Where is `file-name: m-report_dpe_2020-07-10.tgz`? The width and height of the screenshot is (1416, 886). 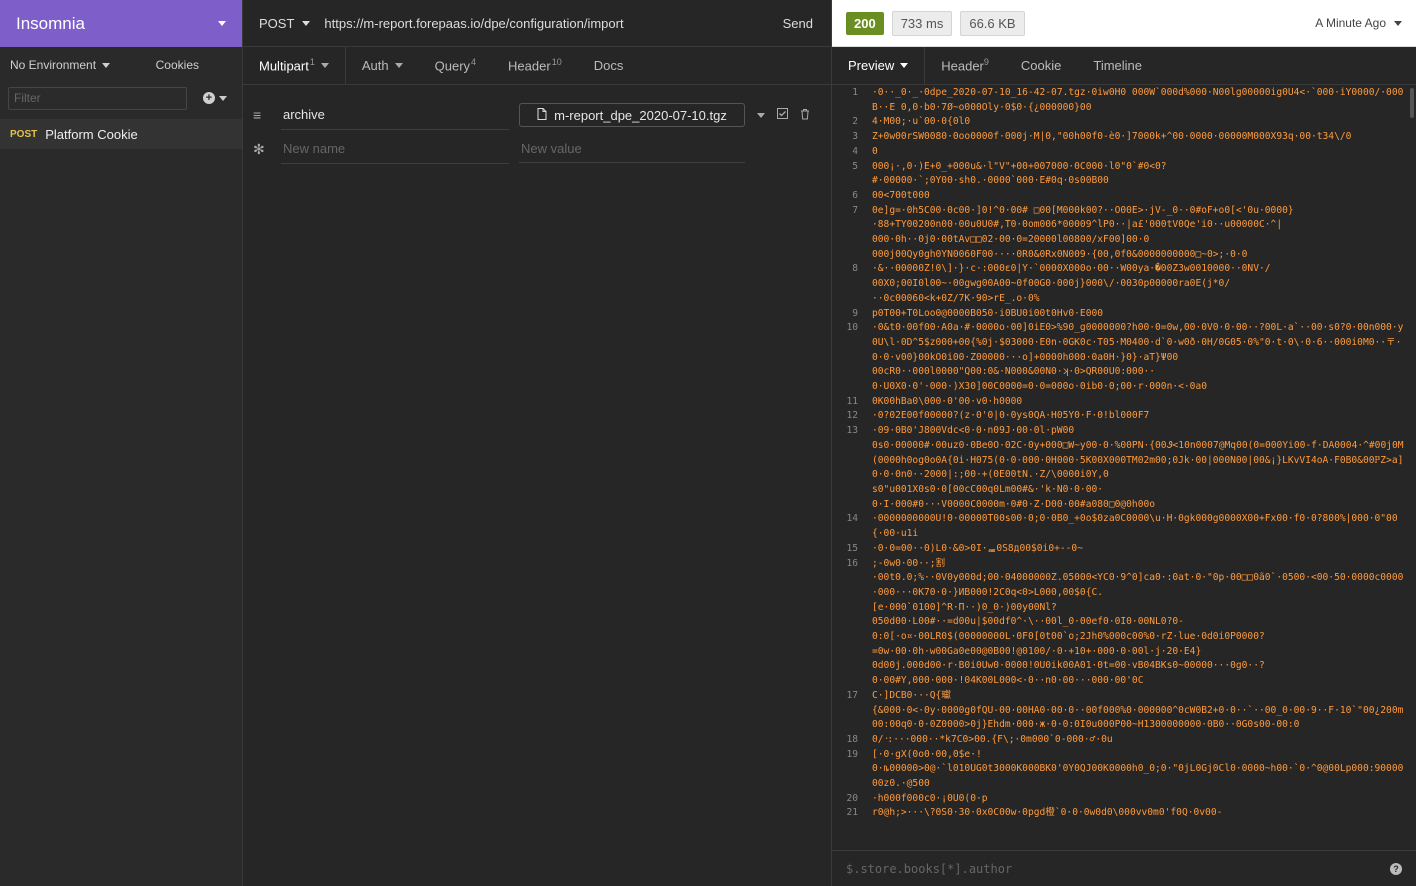
file-name: m-report_dpe_2020-07-10.tgz is located at coordinates (640, 115).